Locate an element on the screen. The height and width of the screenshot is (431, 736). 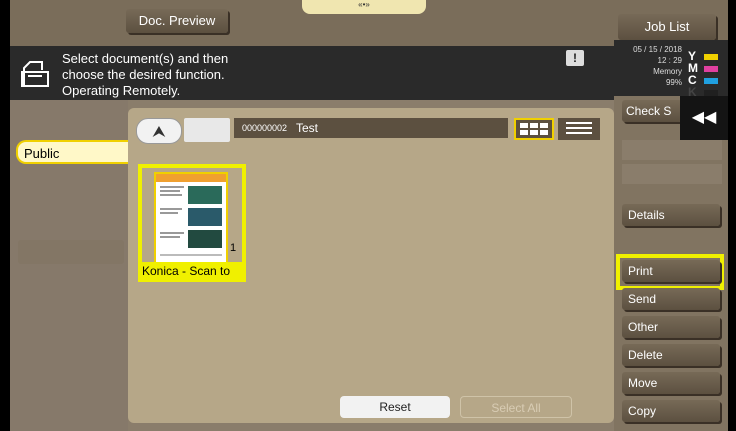
doc-preview-button: Doc. Preview is located at coordinates (177, 21).